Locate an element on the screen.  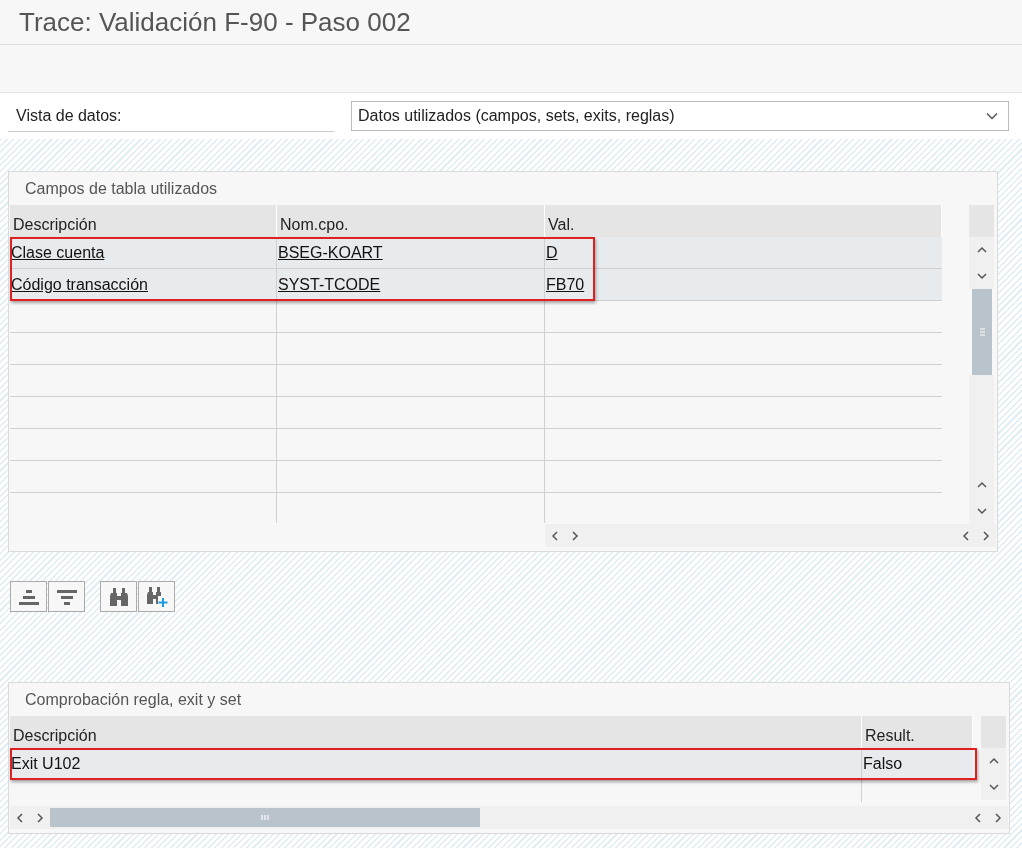
window-title: Trace: Validación F-90 - Paso 002 is located at coordinates (215, 22).